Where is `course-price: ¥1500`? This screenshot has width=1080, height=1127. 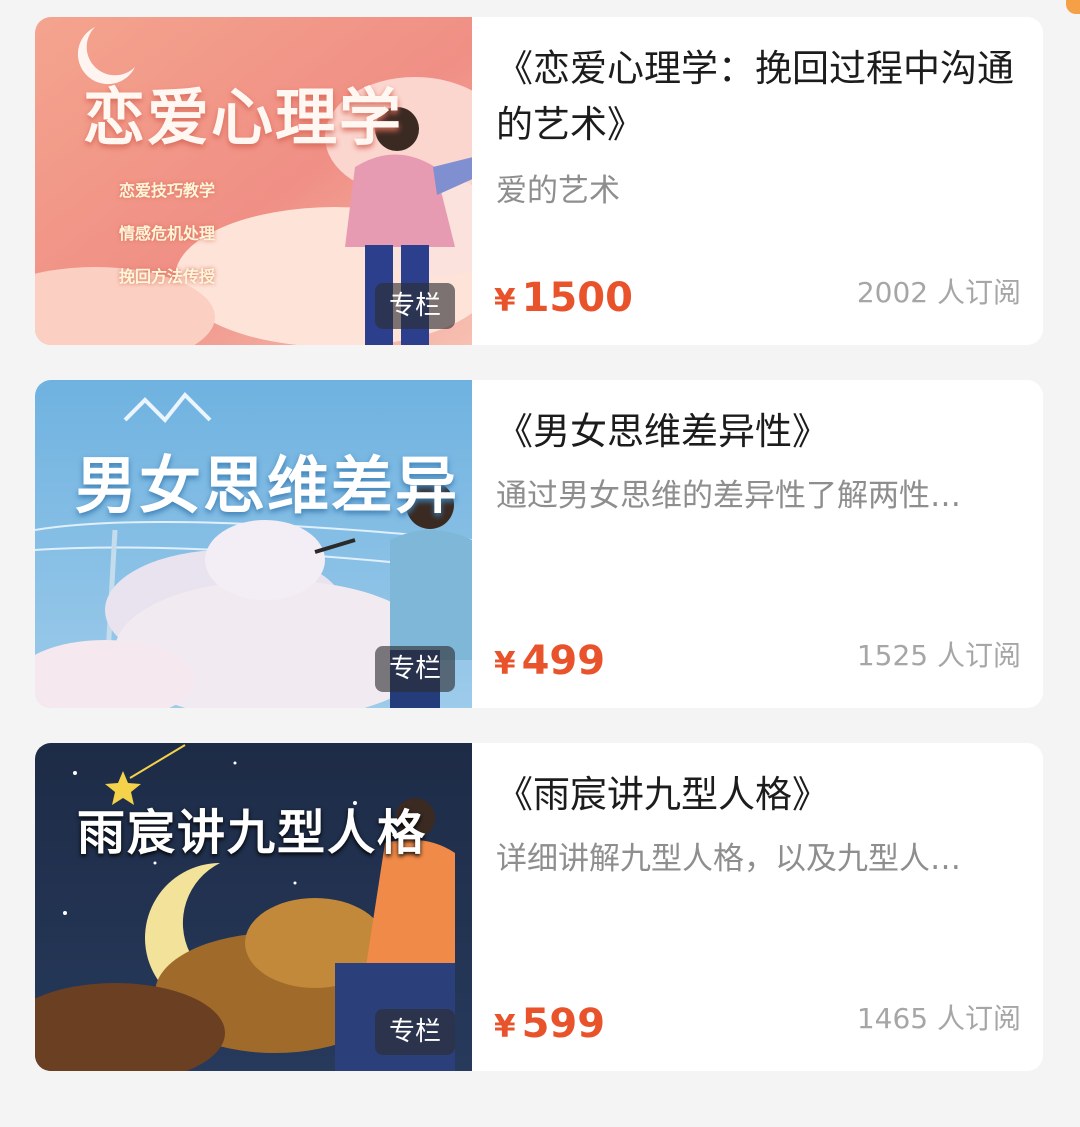 course-price: ¥1500 is located at coordinates (563, 298).